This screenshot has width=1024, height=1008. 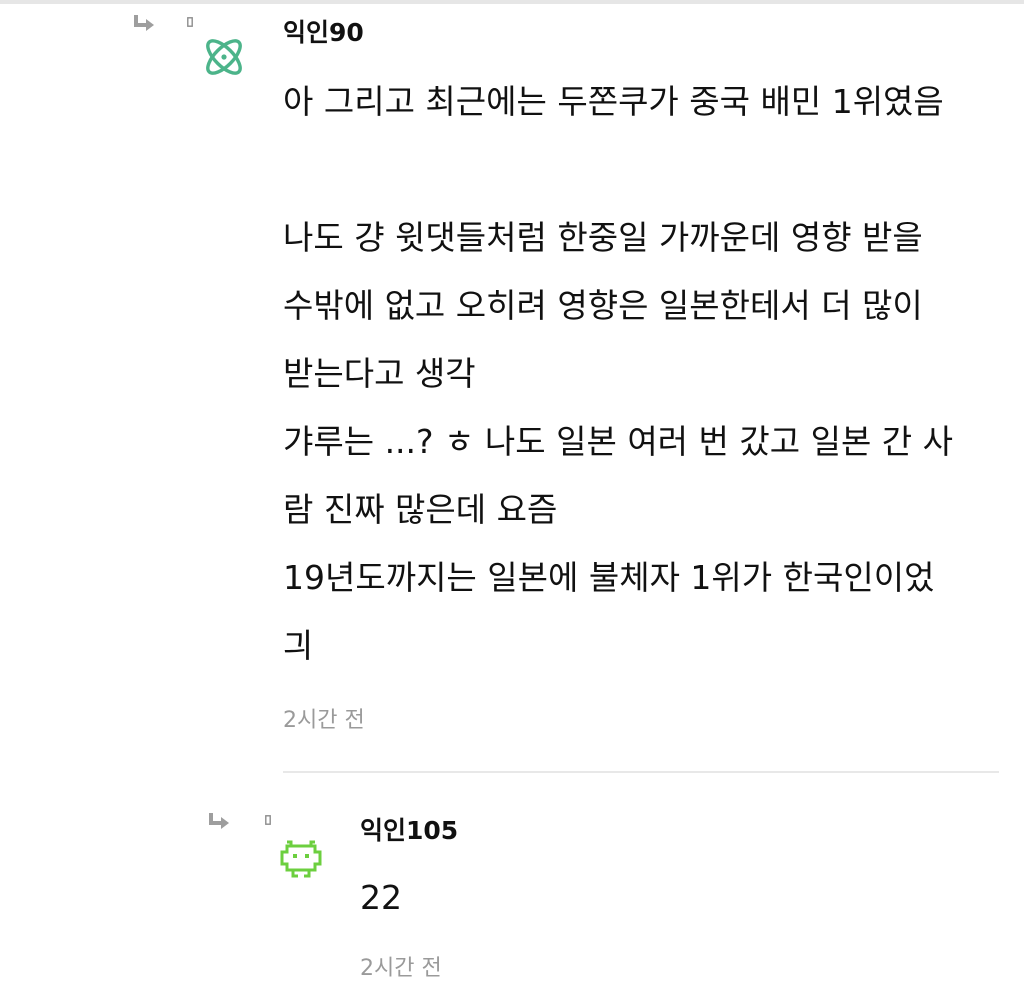 What do you see at coordinates (618, 170) in the screenshot?
I see `comment-line` at bounding box center [618, 170].